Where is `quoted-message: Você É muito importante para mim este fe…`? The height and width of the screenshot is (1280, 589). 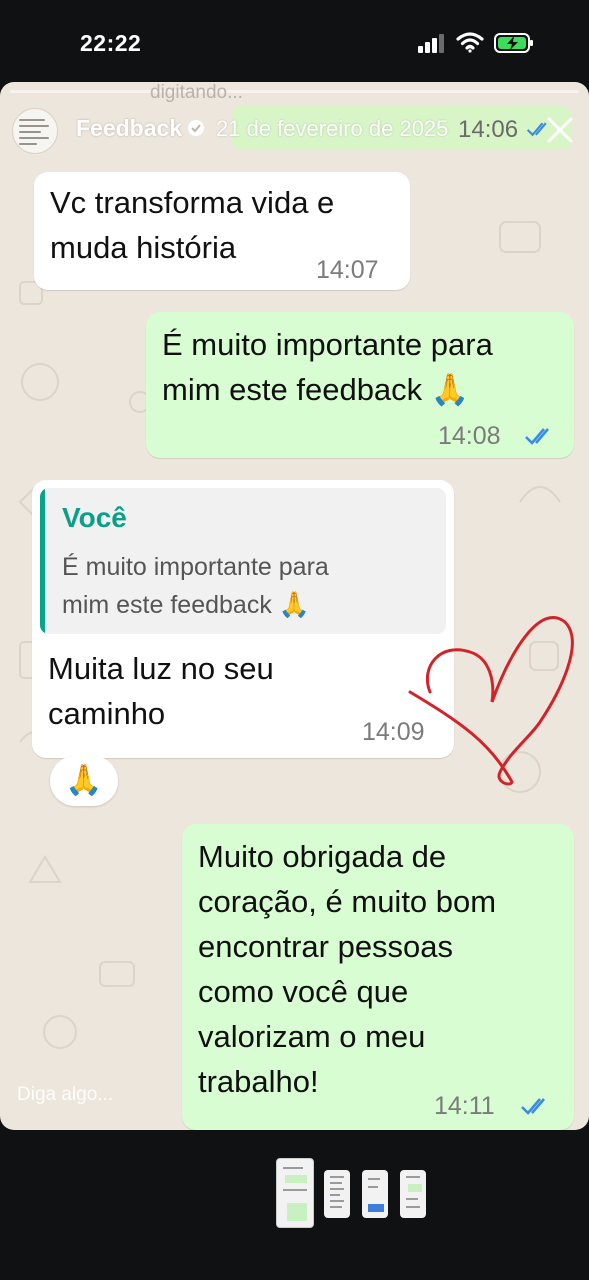
quoted-message: Você É muito importante para mim este fe… is located at coordinates (243, 561).